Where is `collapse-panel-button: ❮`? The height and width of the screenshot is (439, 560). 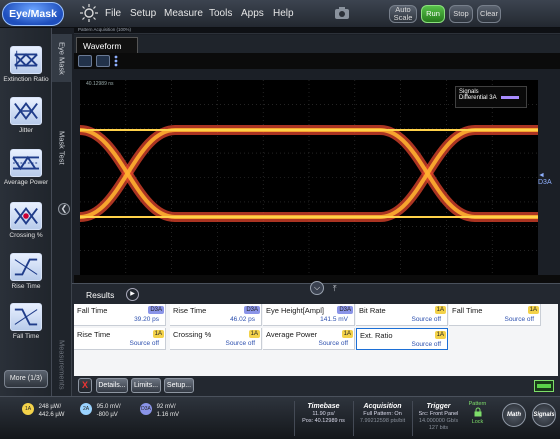 collapse-panel-button: ❮ is located at coordinates (64, 209).